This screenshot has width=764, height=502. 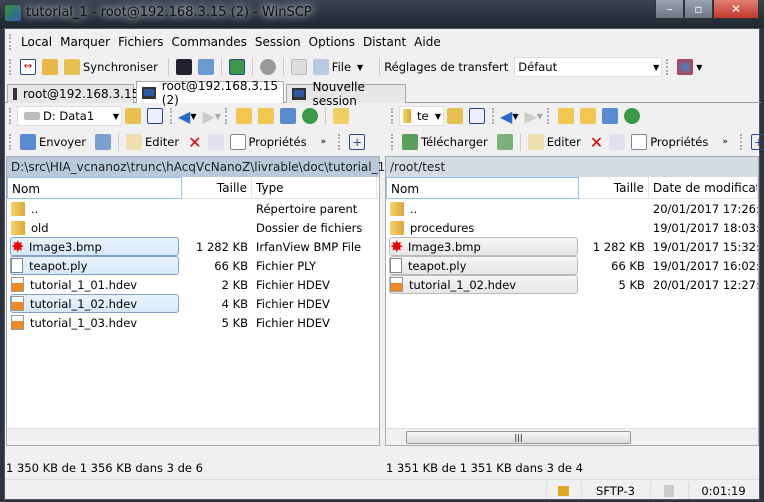 What do you see at coordinates (193, 322) in the screenshot?
I see `file-row: tutorial_1_03.hdev 5 KB Fichier HDEV` at bounding box center [193, 322].